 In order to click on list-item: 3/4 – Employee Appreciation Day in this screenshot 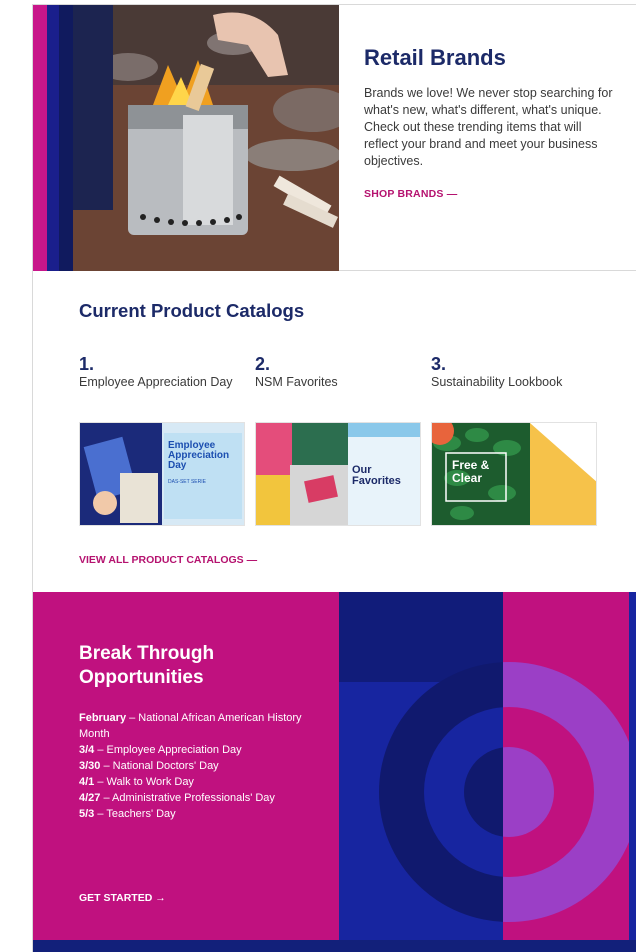, I will do `click(160, 750)`.